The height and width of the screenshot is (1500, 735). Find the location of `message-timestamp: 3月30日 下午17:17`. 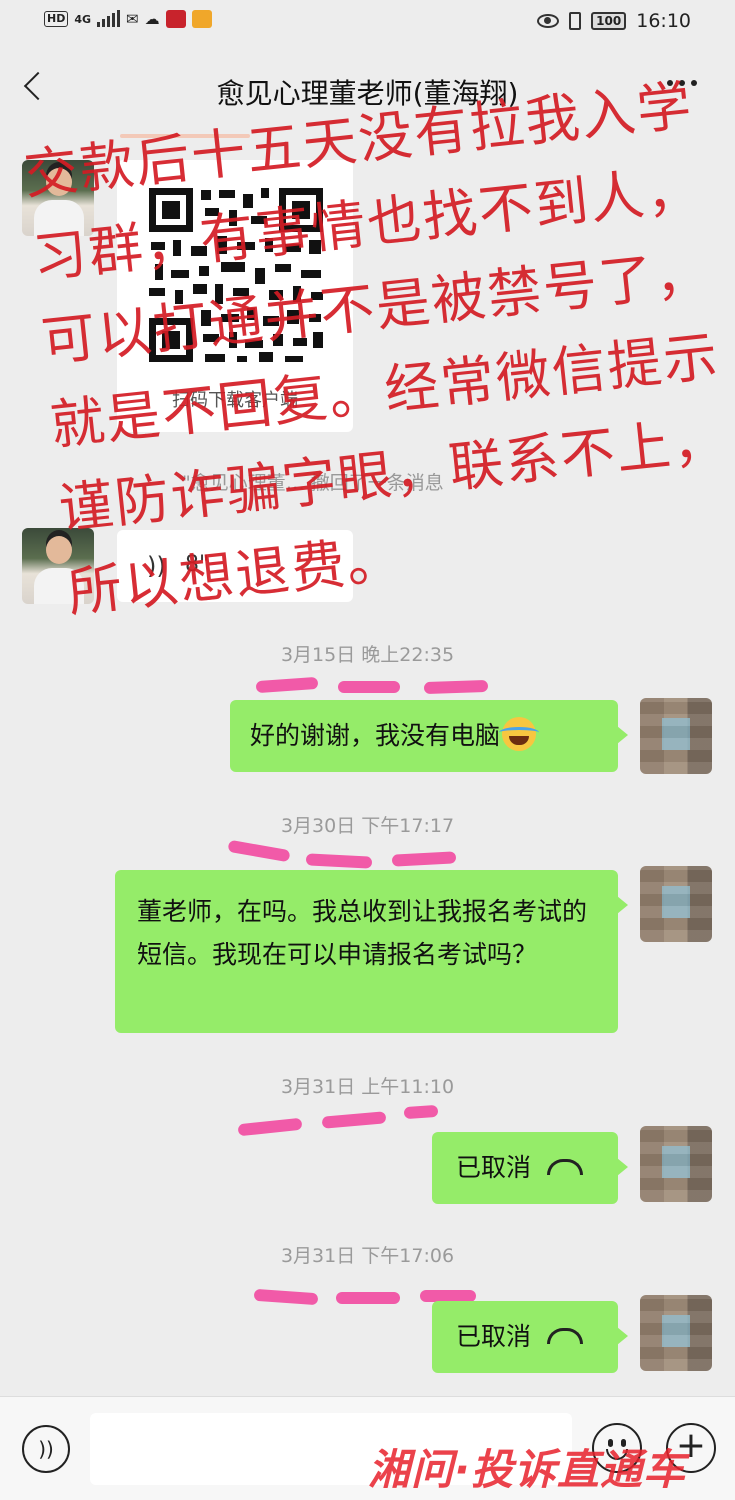

message-timestamp: 3月30日 下午17:17 is located at coordinates (367, 826).